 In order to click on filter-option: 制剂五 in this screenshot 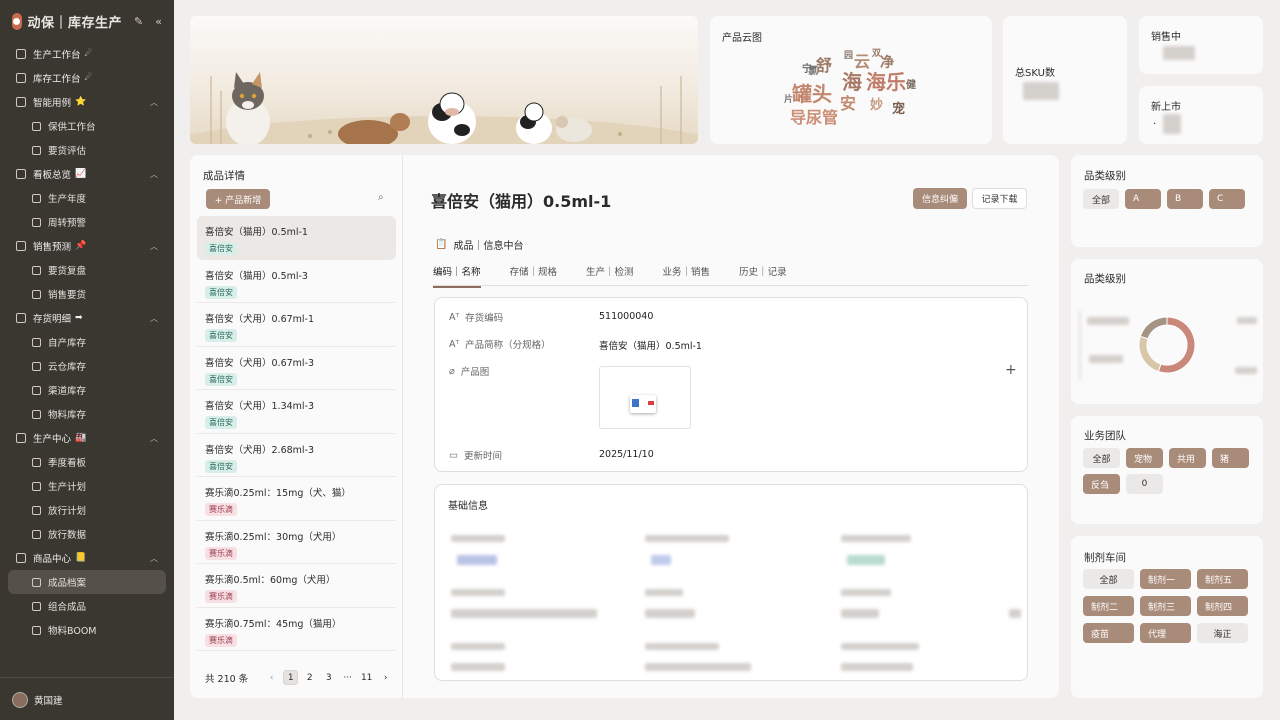, I will do `click(1222, 579)`.